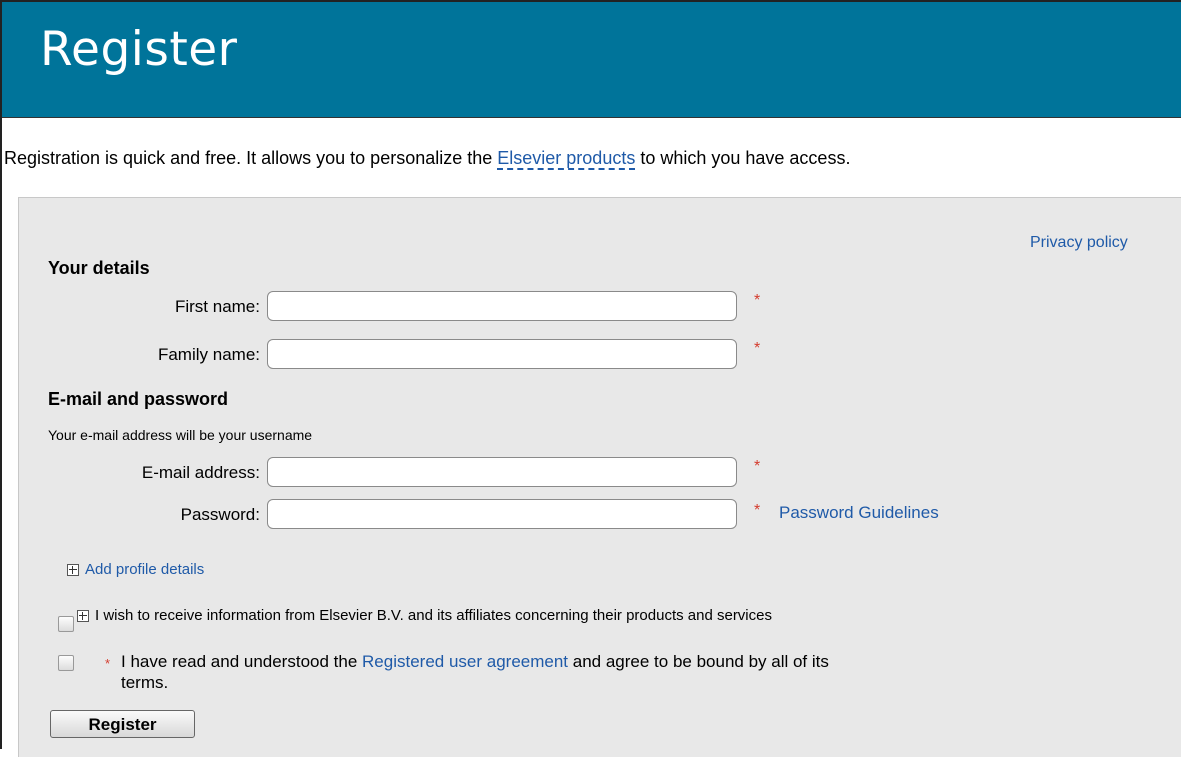  What do you see at coordinates (144, 569) in the screenshot?
I see `add-profile-details-link: Add profile details` at bounding box center [144, 569].